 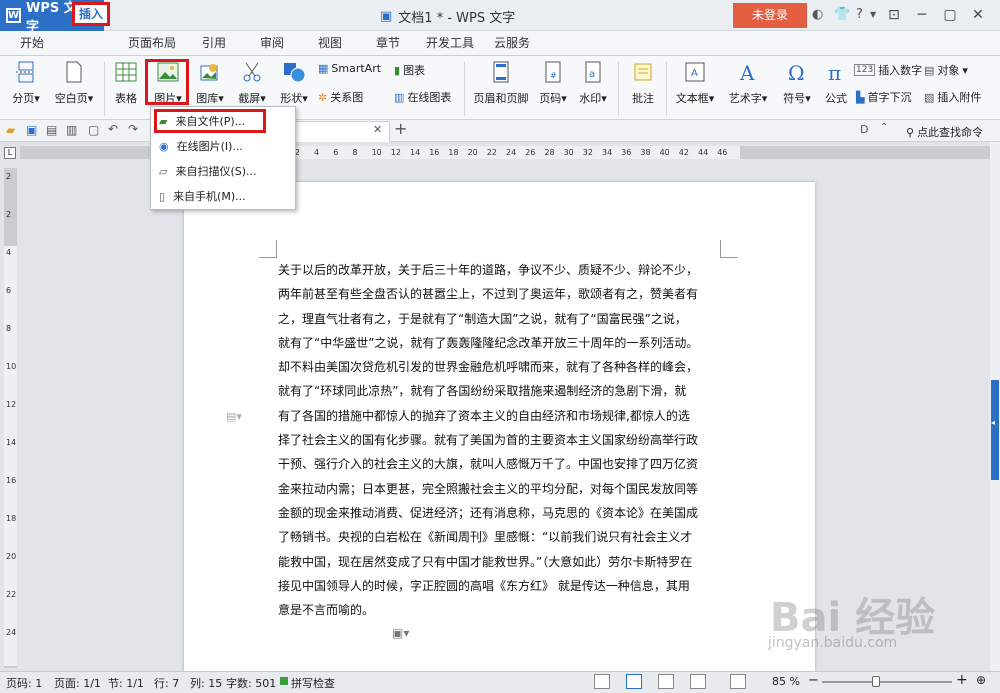 I want to click on header-footer-button: 页眉和页脚, so click(x=501, y=83).